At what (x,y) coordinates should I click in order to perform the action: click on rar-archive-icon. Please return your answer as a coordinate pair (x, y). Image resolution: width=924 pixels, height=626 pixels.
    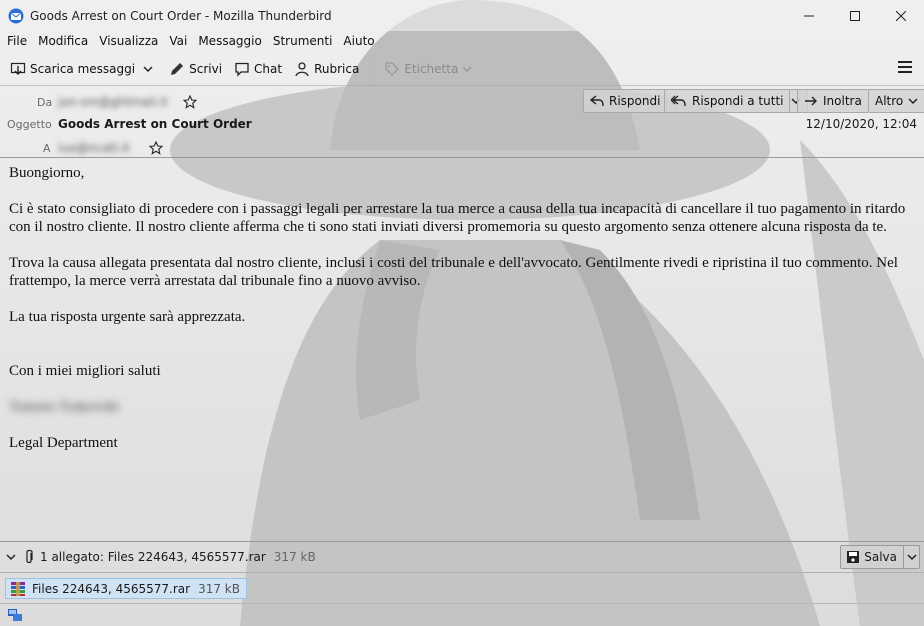
    Looking at the image, I should click on (18, 588).